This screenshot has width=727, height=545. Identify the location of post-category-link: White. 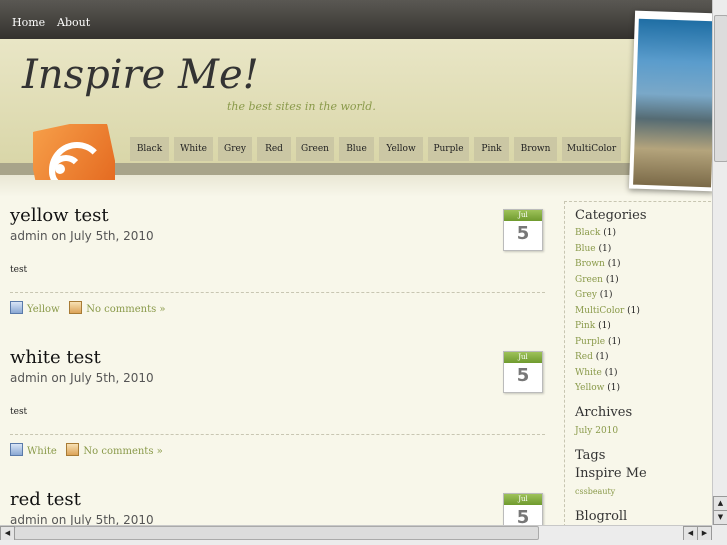
(42, 451).